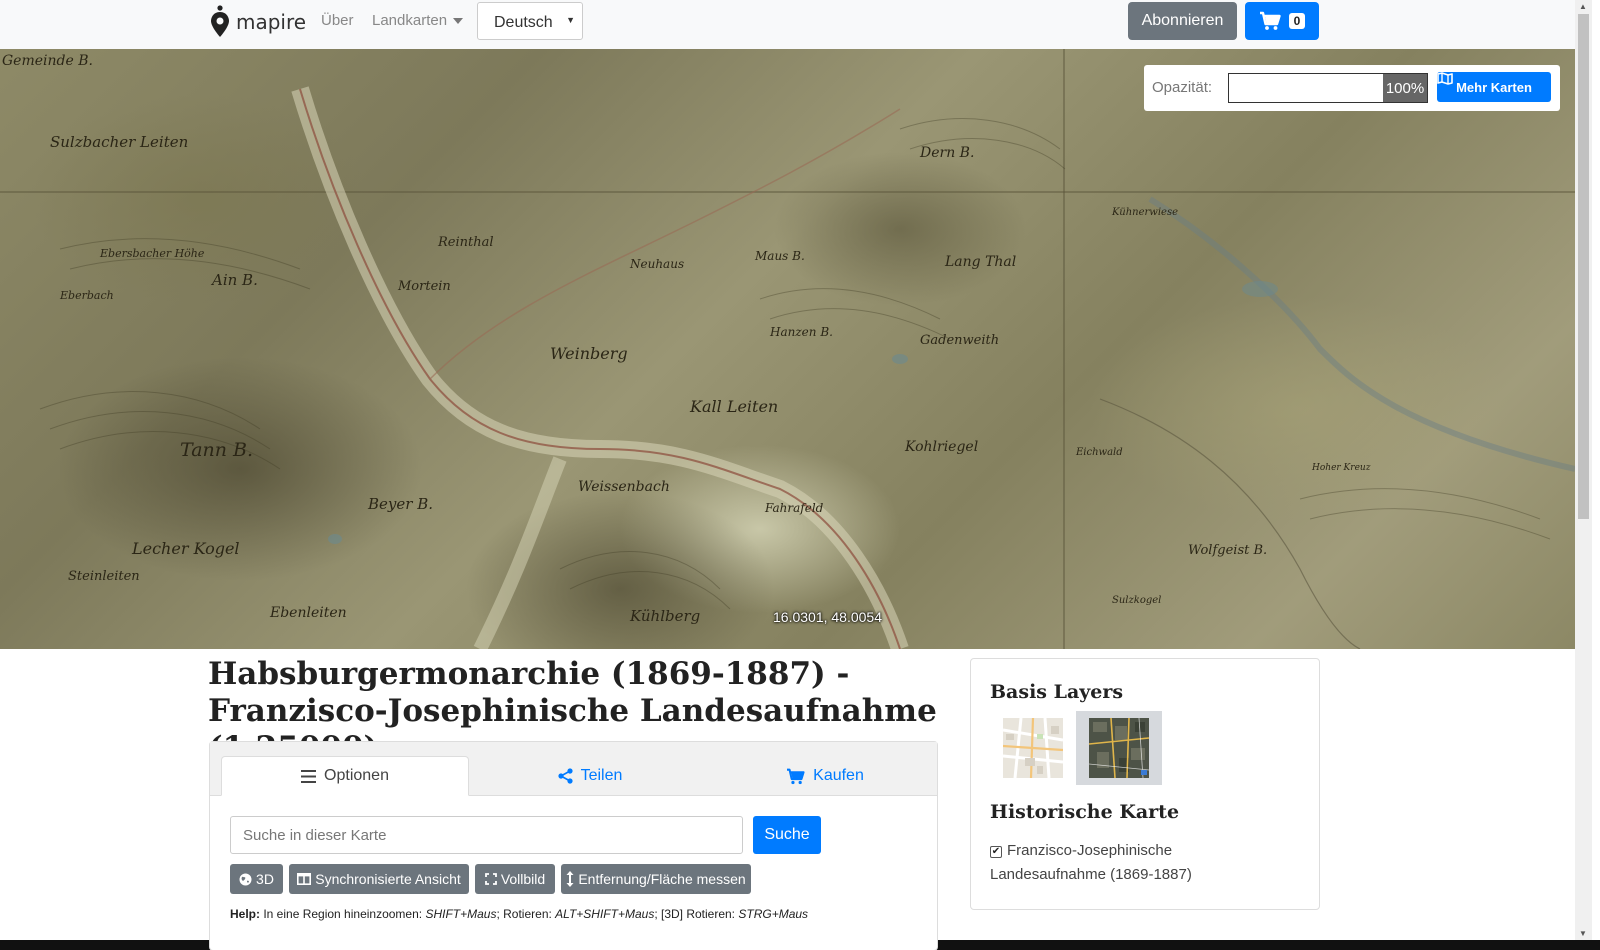 This screenshot has height=950, width=1600. What do you see at coordinates (1583, 933) in the screenshot?
I see `scroll-down-arrow-icon: ▼` at bounding box center [1583, 933].